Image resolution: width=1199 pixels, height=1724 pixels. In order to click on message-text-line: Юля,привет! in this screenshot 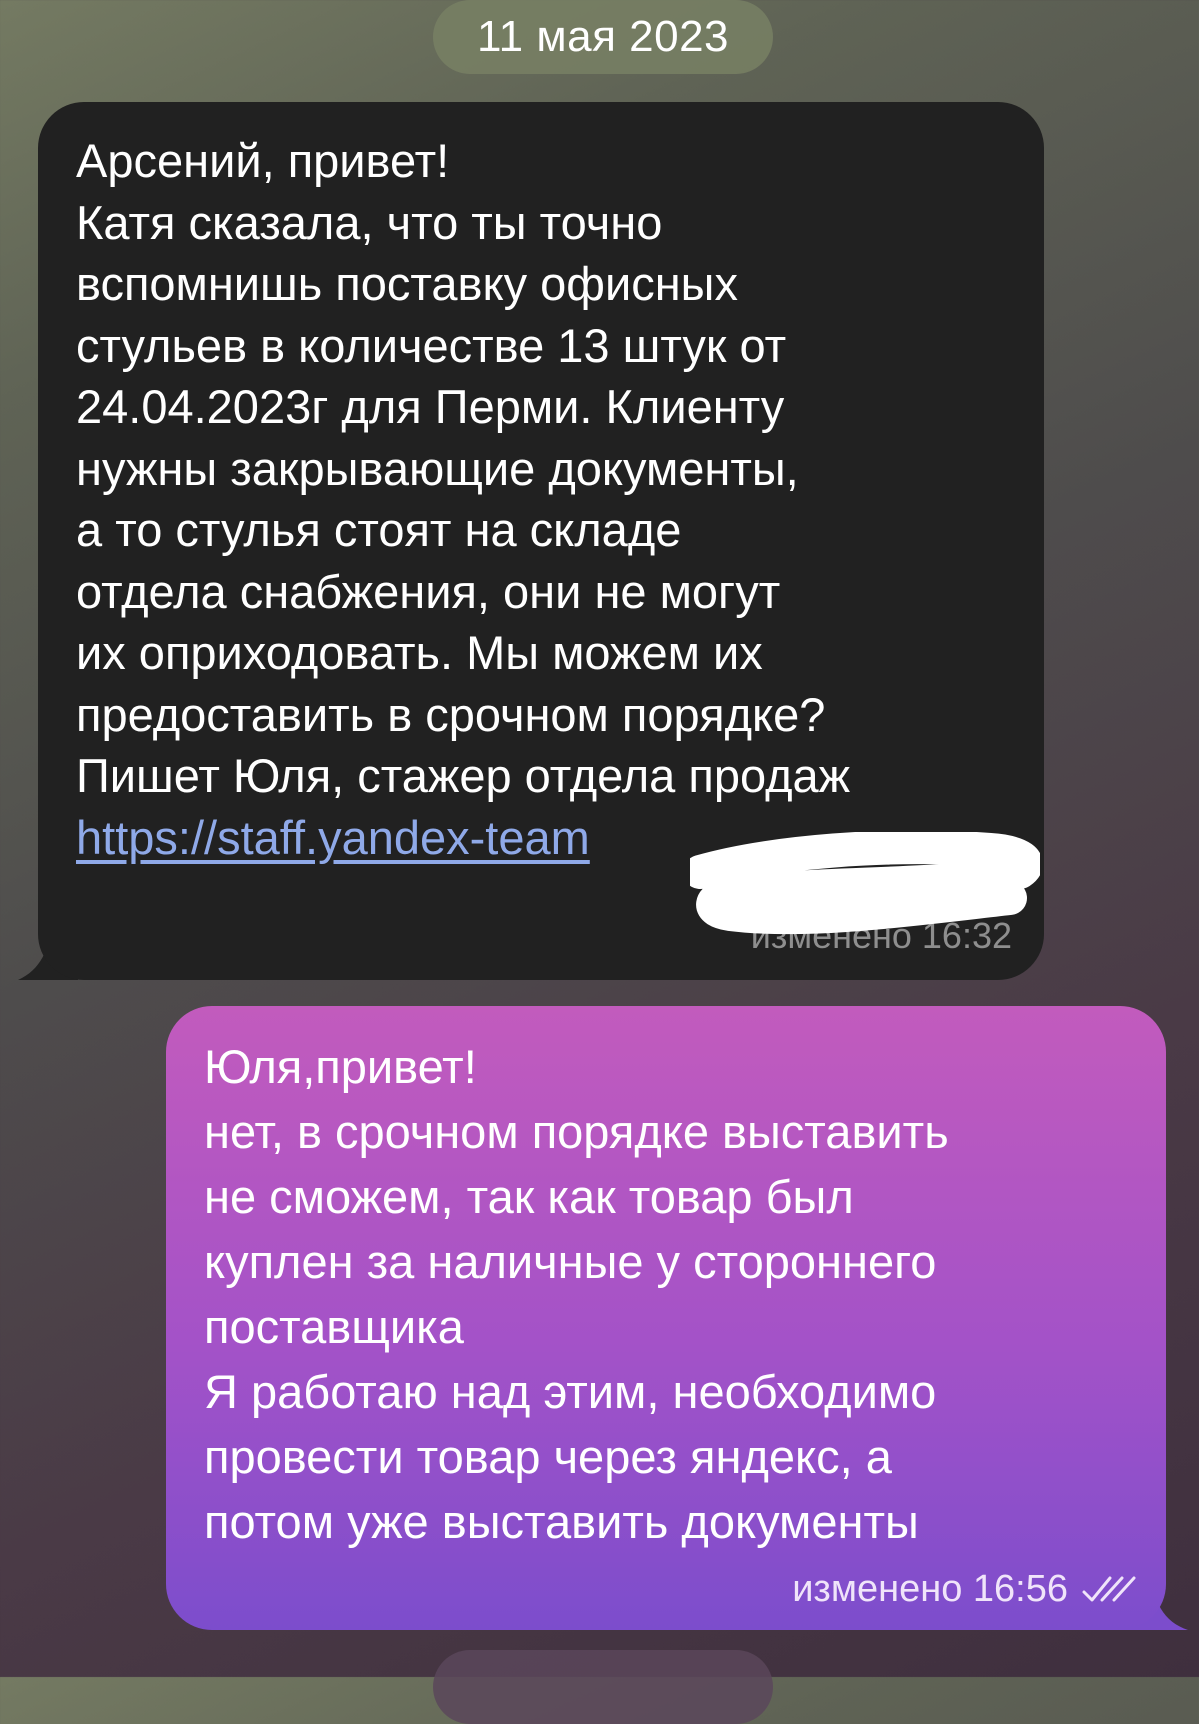, I will do `click(340, 1066)`.